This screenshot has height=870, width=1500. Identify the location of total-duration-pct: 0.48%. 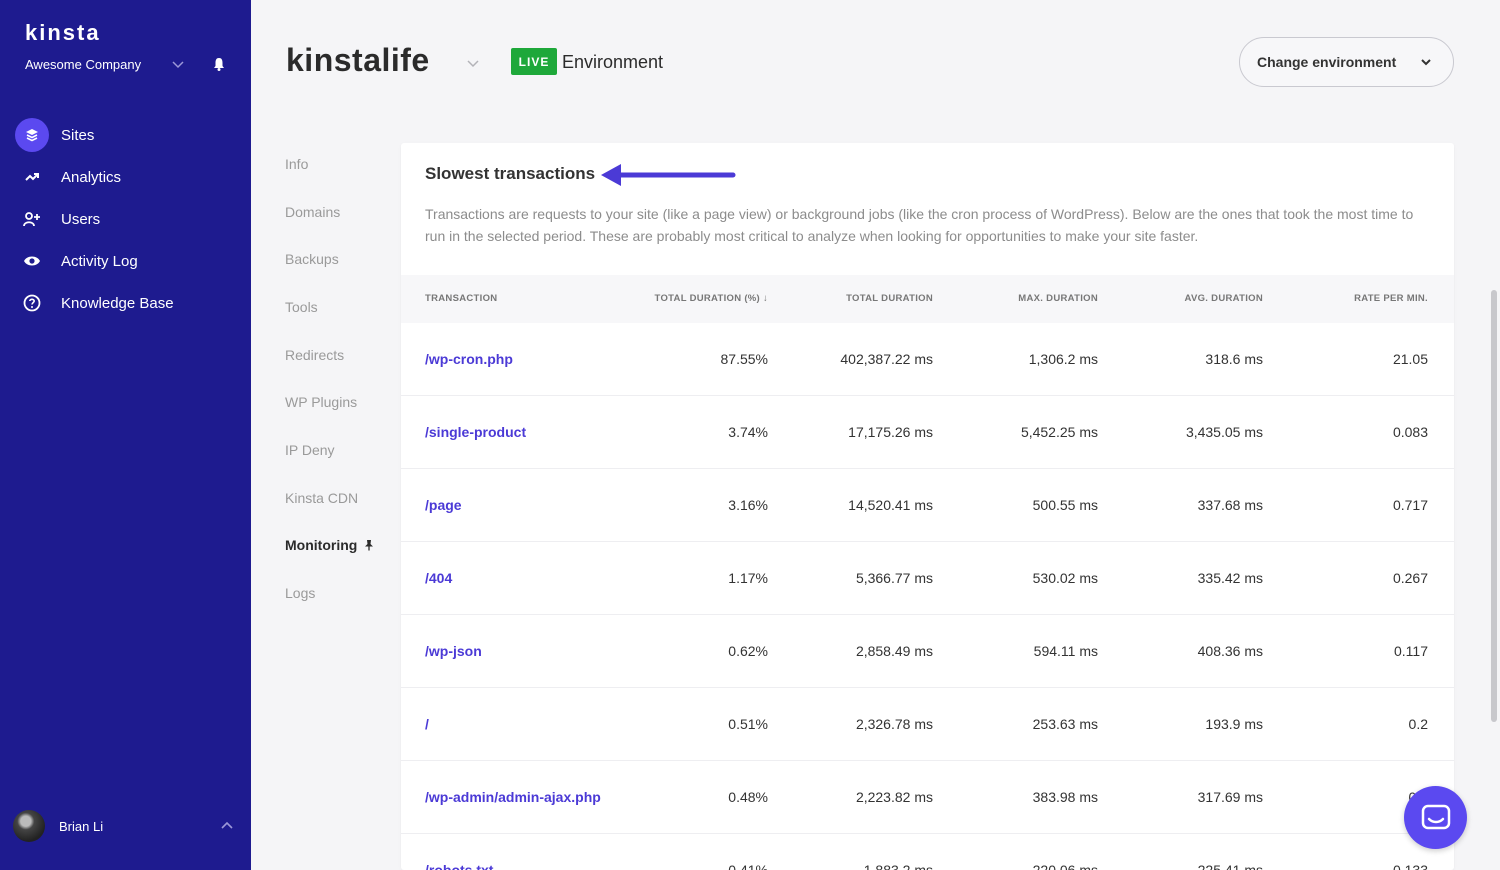
(748, 797).